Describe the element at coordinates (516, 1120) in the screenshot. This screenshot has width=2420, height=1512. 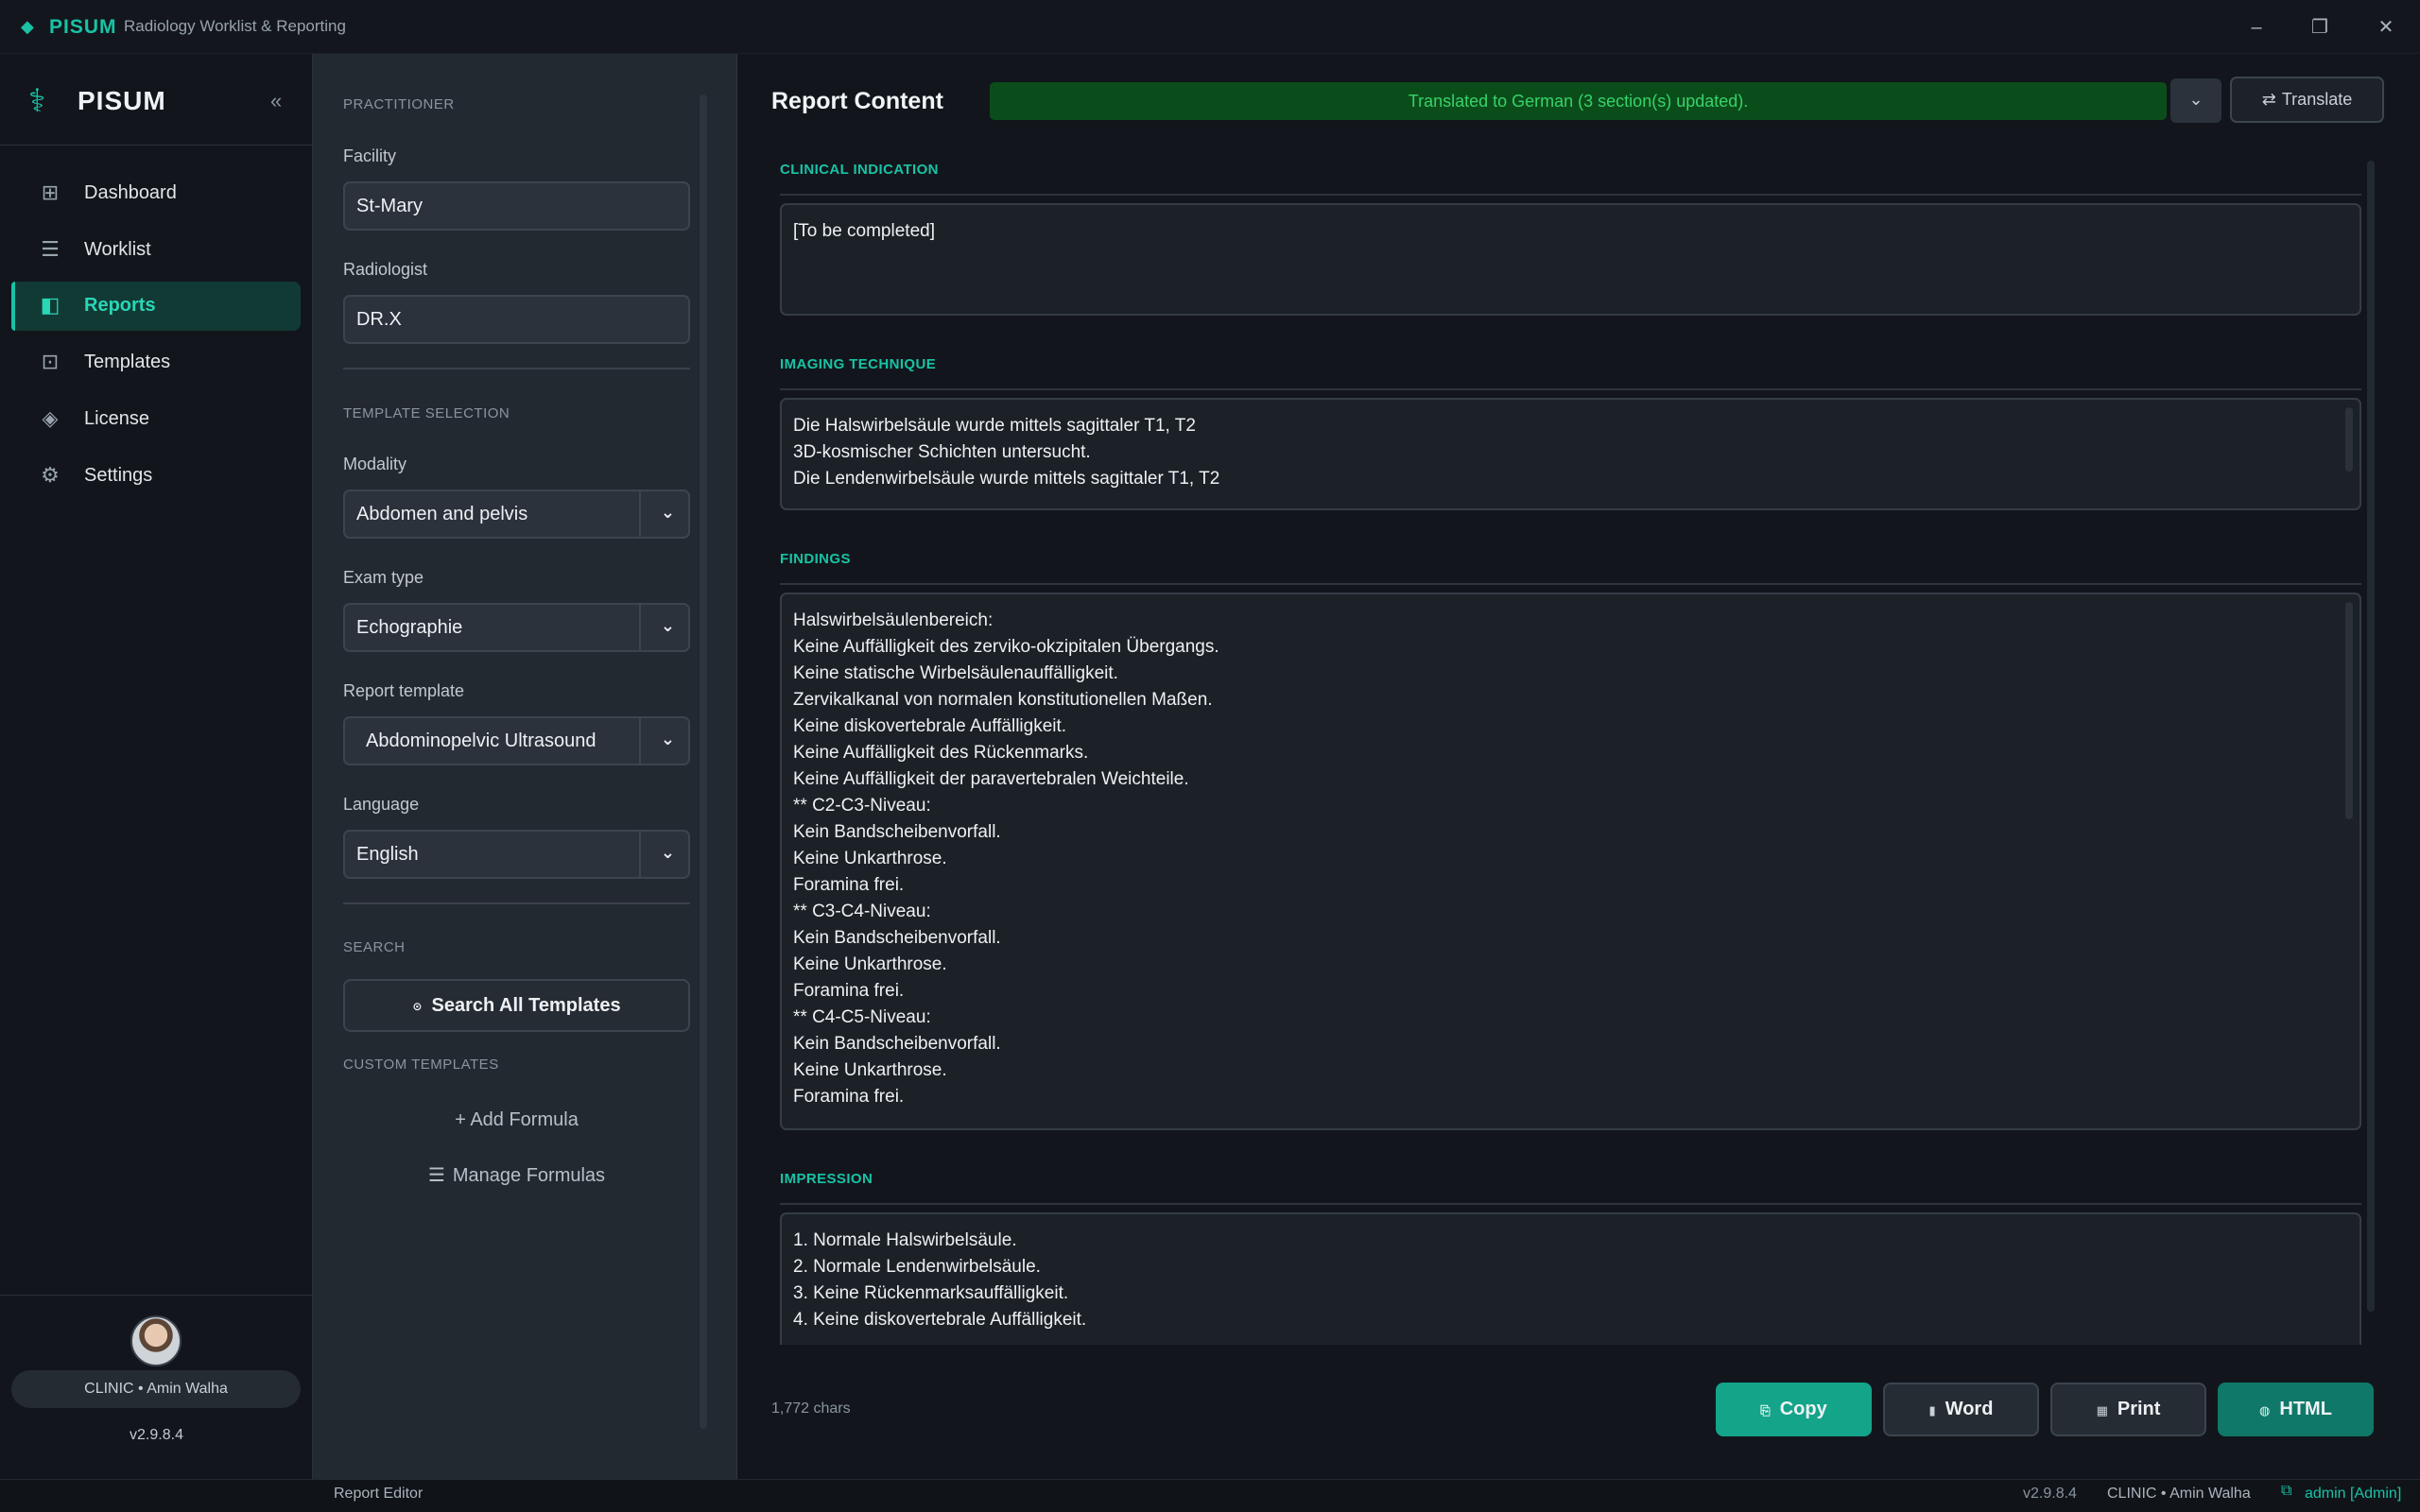
I see `add-formula-button: + Add Formula` at that location.